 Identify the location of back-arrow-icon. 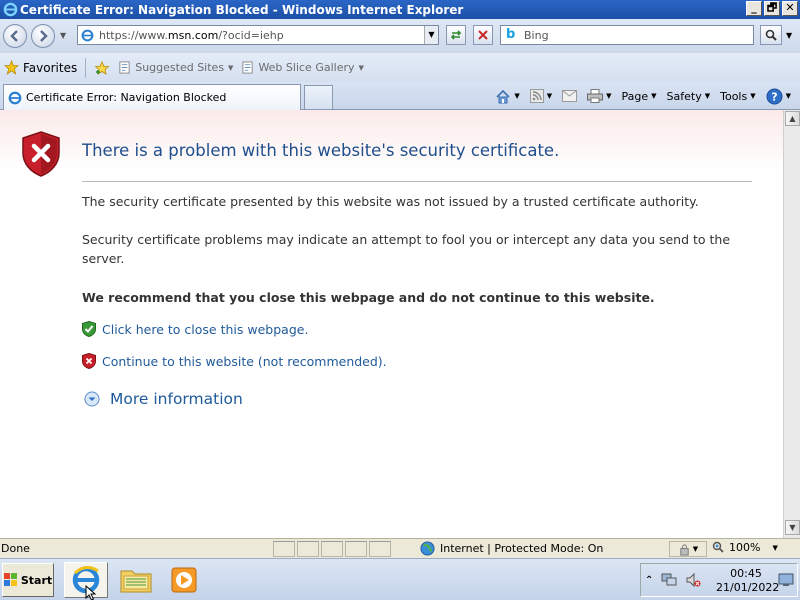
(14, 36).